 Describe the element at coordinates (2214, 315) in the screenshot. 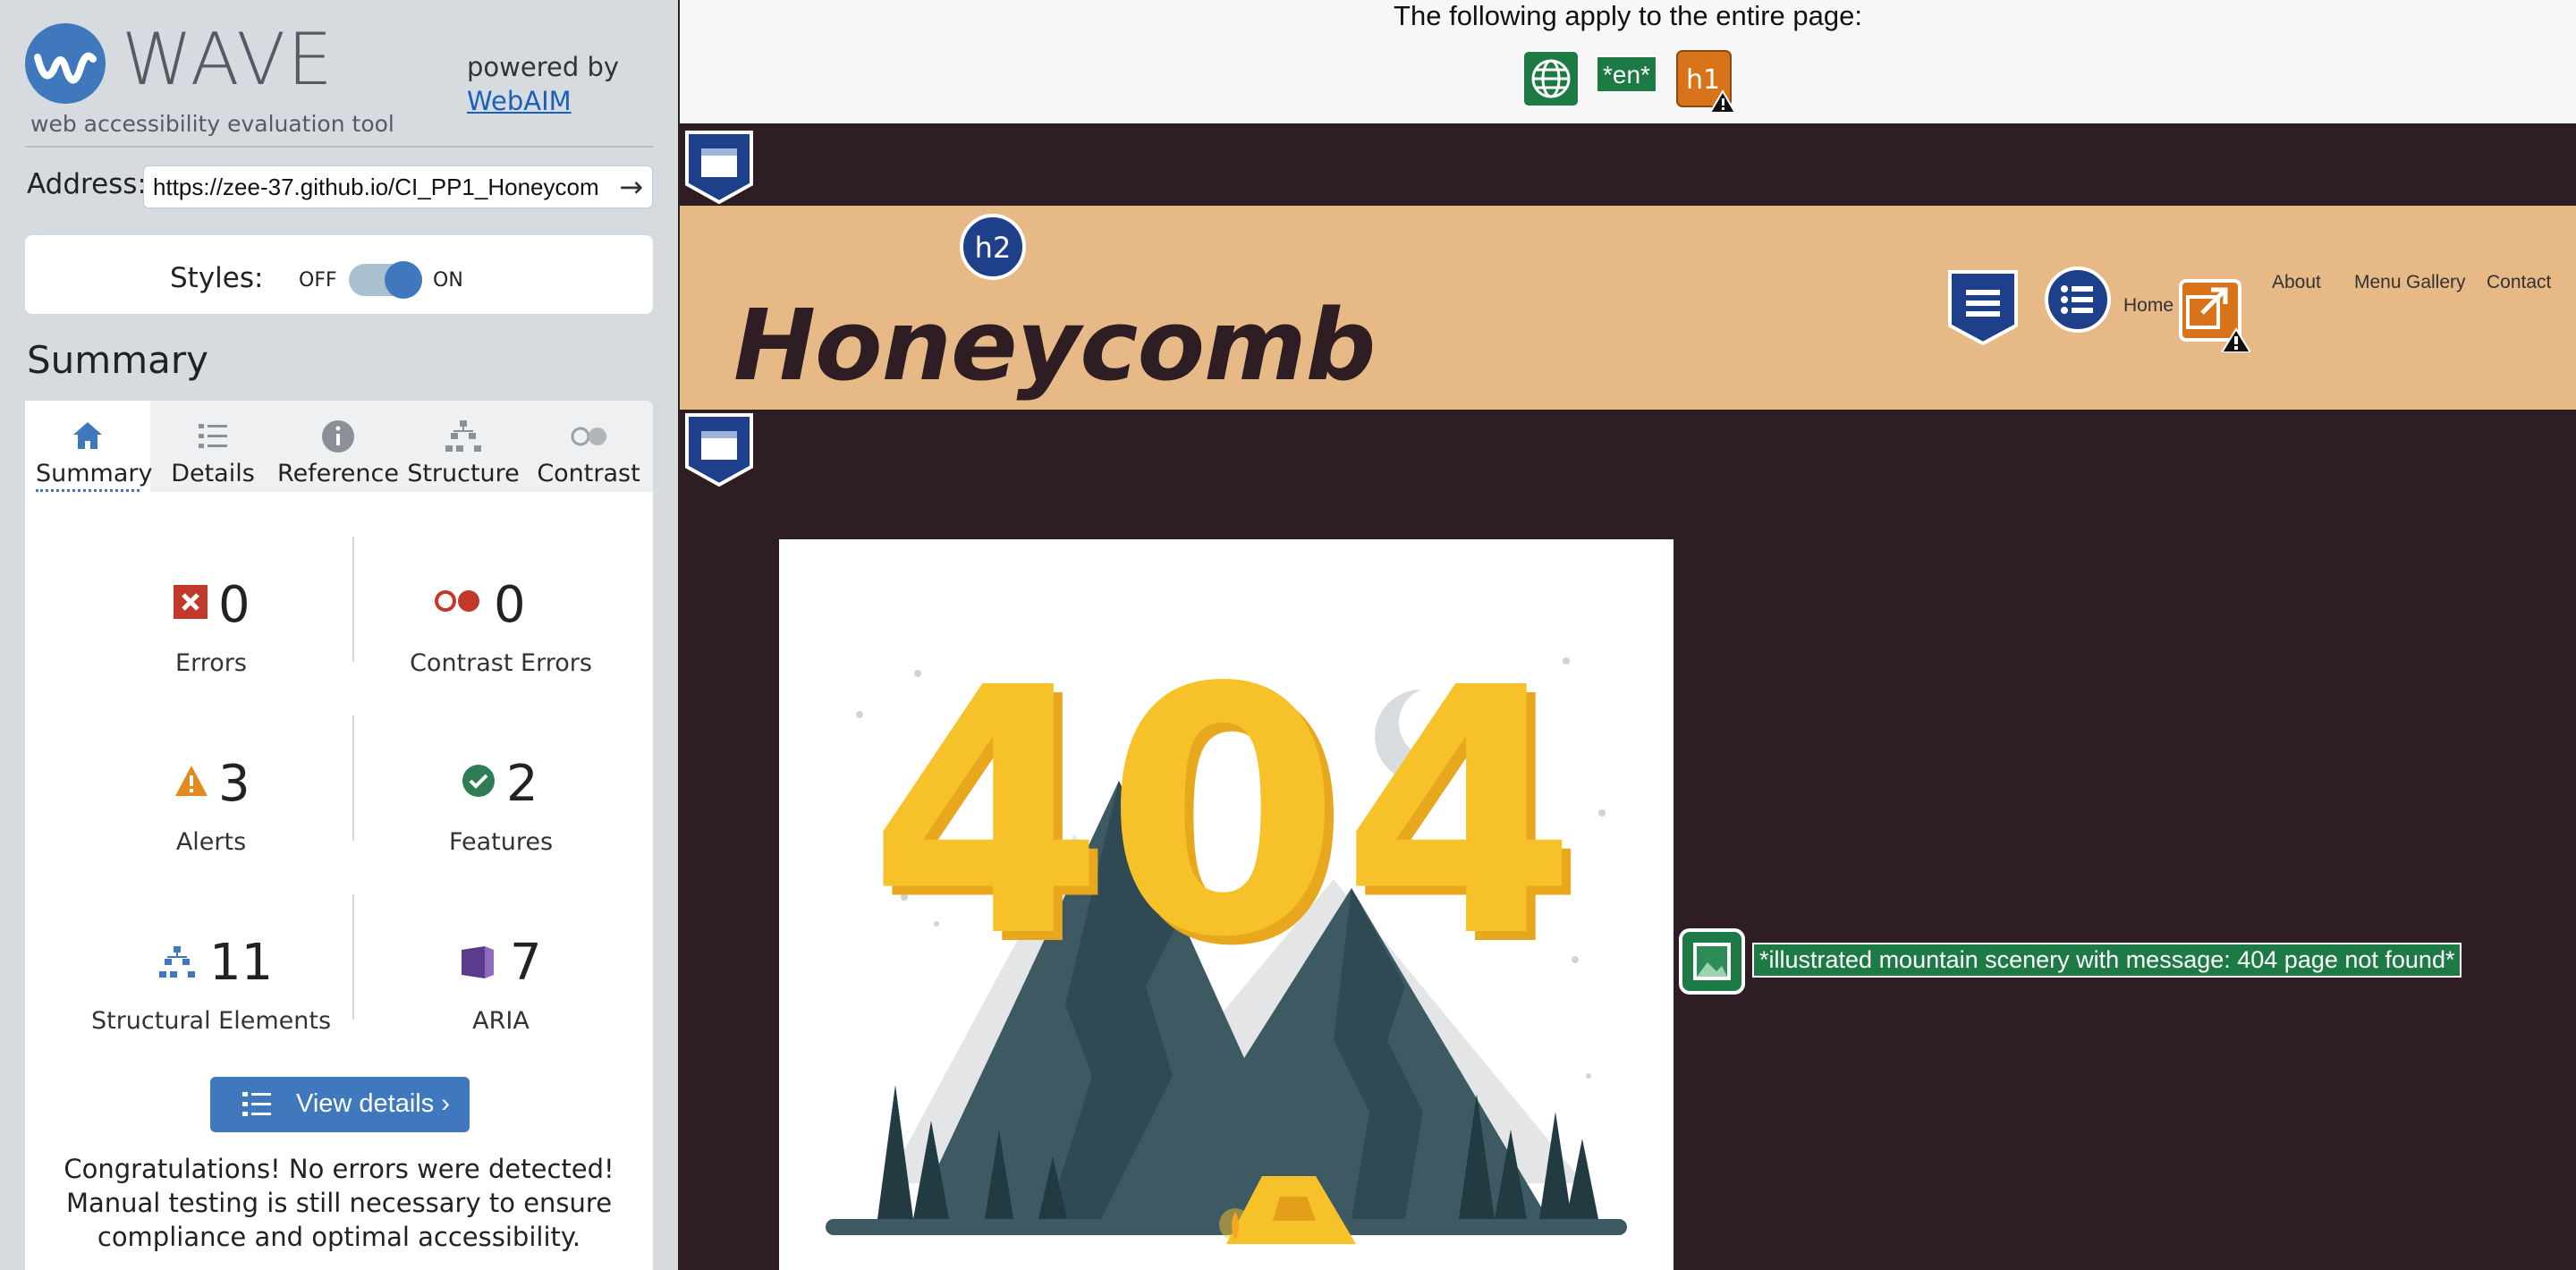

I see `redundant-link-alert-icon` at that location.